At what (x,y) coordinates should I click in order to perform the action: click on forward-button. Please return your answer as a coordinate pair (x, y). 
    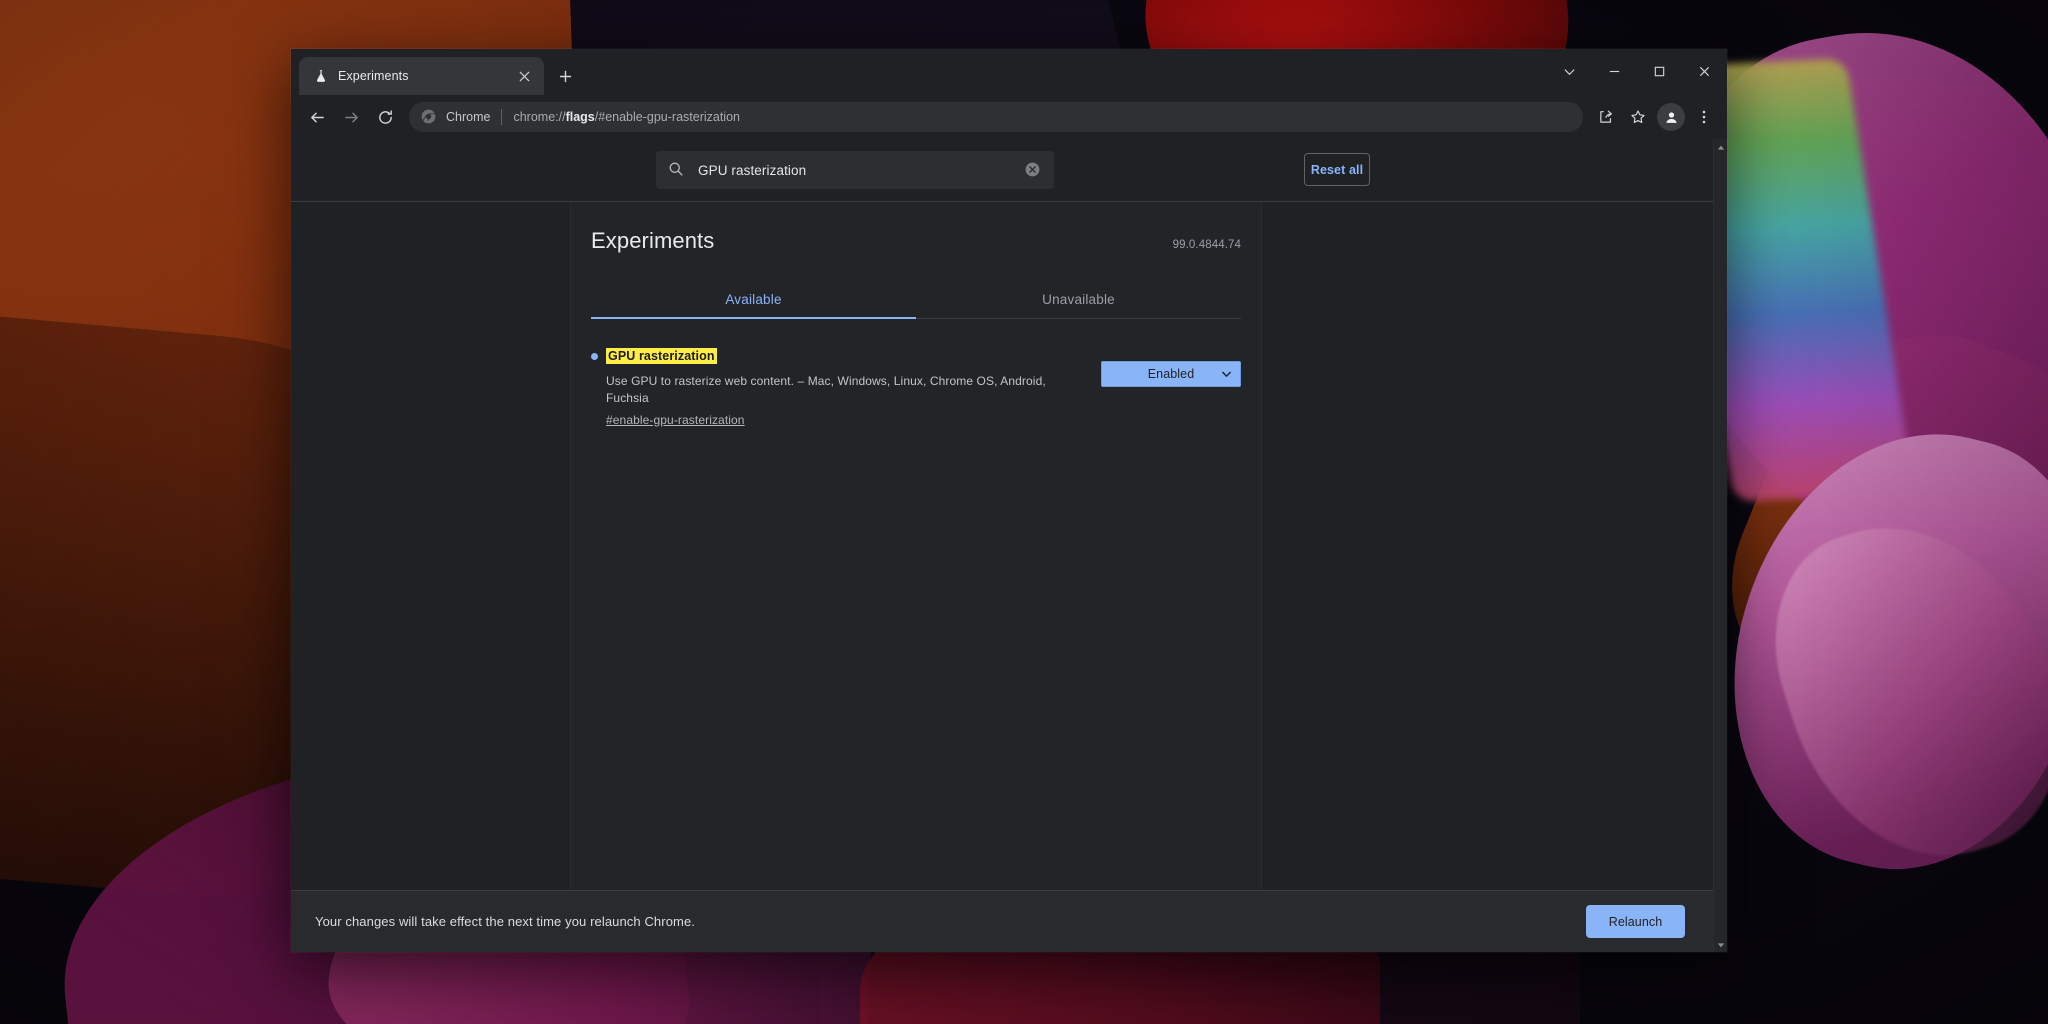
    Looking at the image, I should click on (351, 117).